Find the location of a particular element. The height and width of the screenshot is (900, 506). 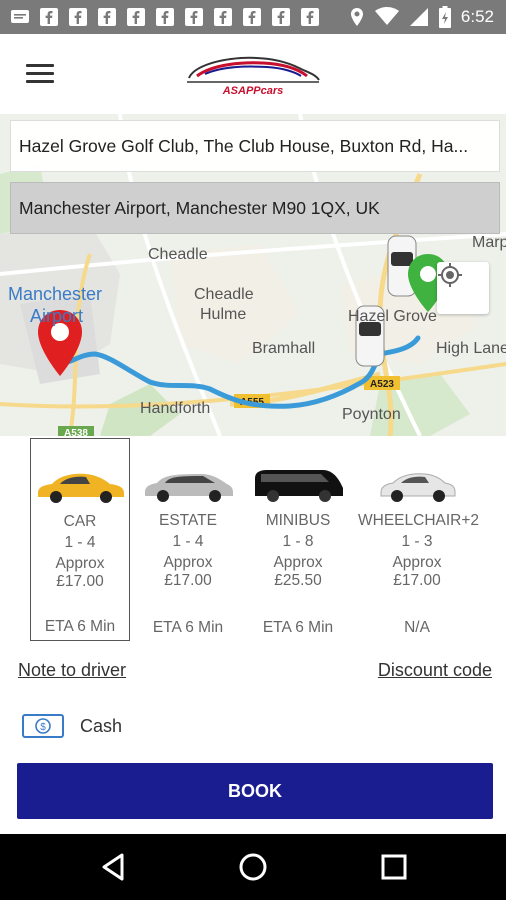

my-location-button is located at coordinates (463, 288).